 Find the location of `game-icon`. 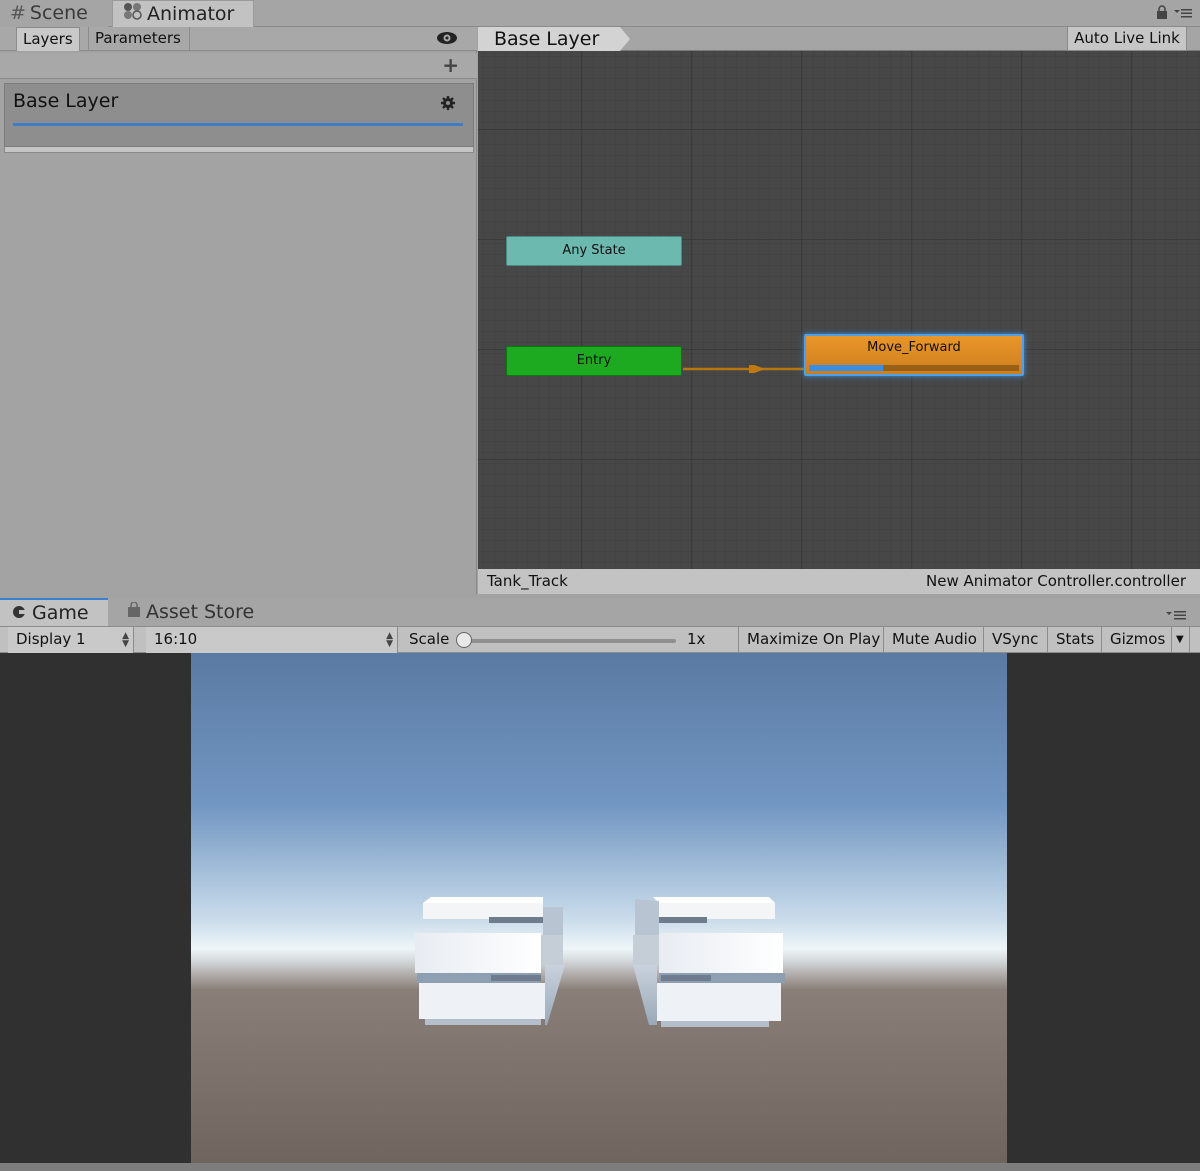

game-icon is located at coordinates (19, 613).